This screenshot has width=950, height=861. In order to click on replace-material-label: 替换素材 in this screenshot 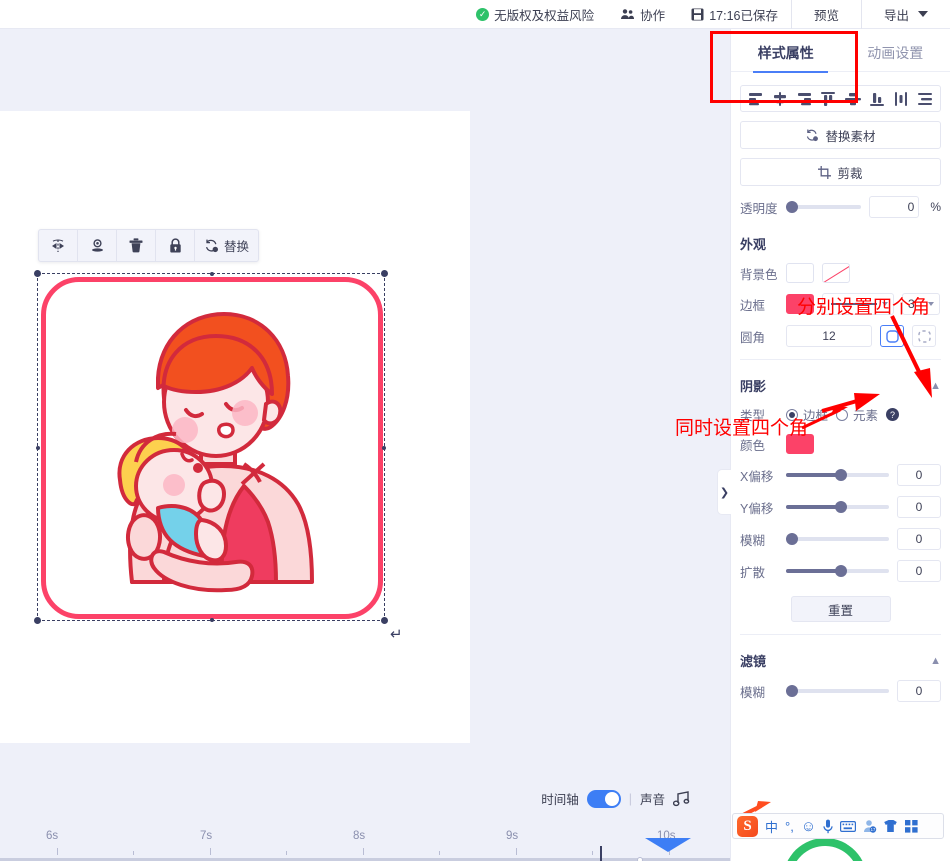, I will do `click(850, 136)`.